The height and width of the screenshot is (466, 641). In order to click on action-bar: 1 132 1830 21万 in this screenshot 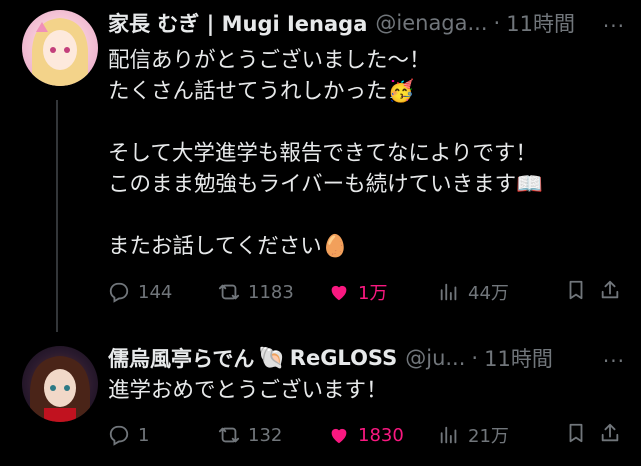, I will do `click(364, 435)`.